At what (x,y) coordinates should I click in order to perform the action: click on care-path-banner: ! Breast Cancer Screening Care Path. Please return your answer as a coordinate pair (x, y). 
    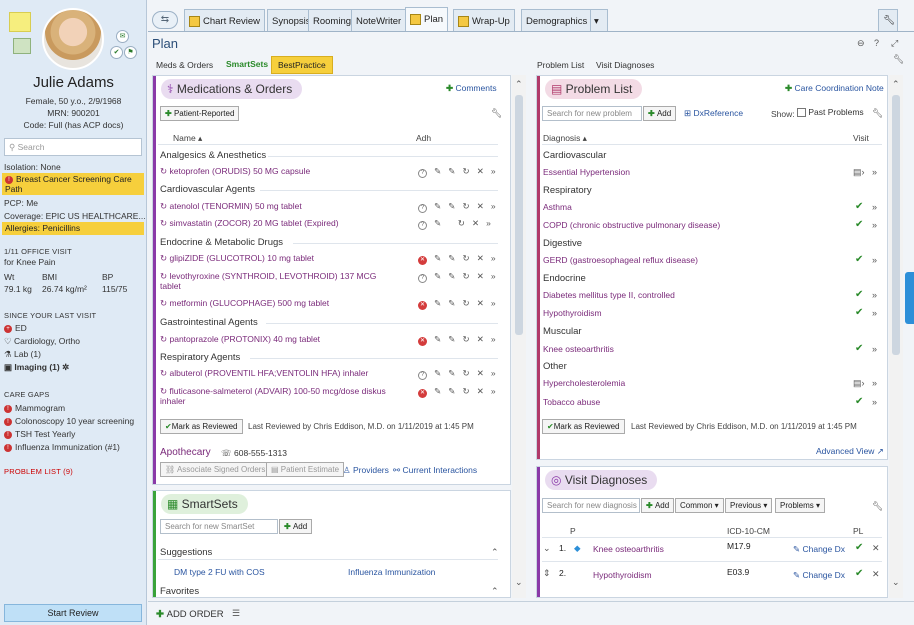
    Looking at the image, I should click on (73, 184).